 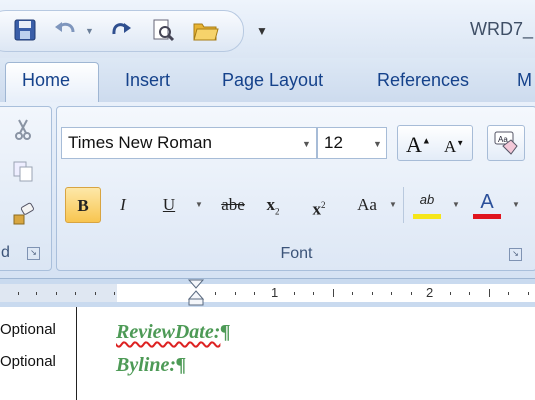 I want to click on underline-button: U, so click(x=169, y=205).